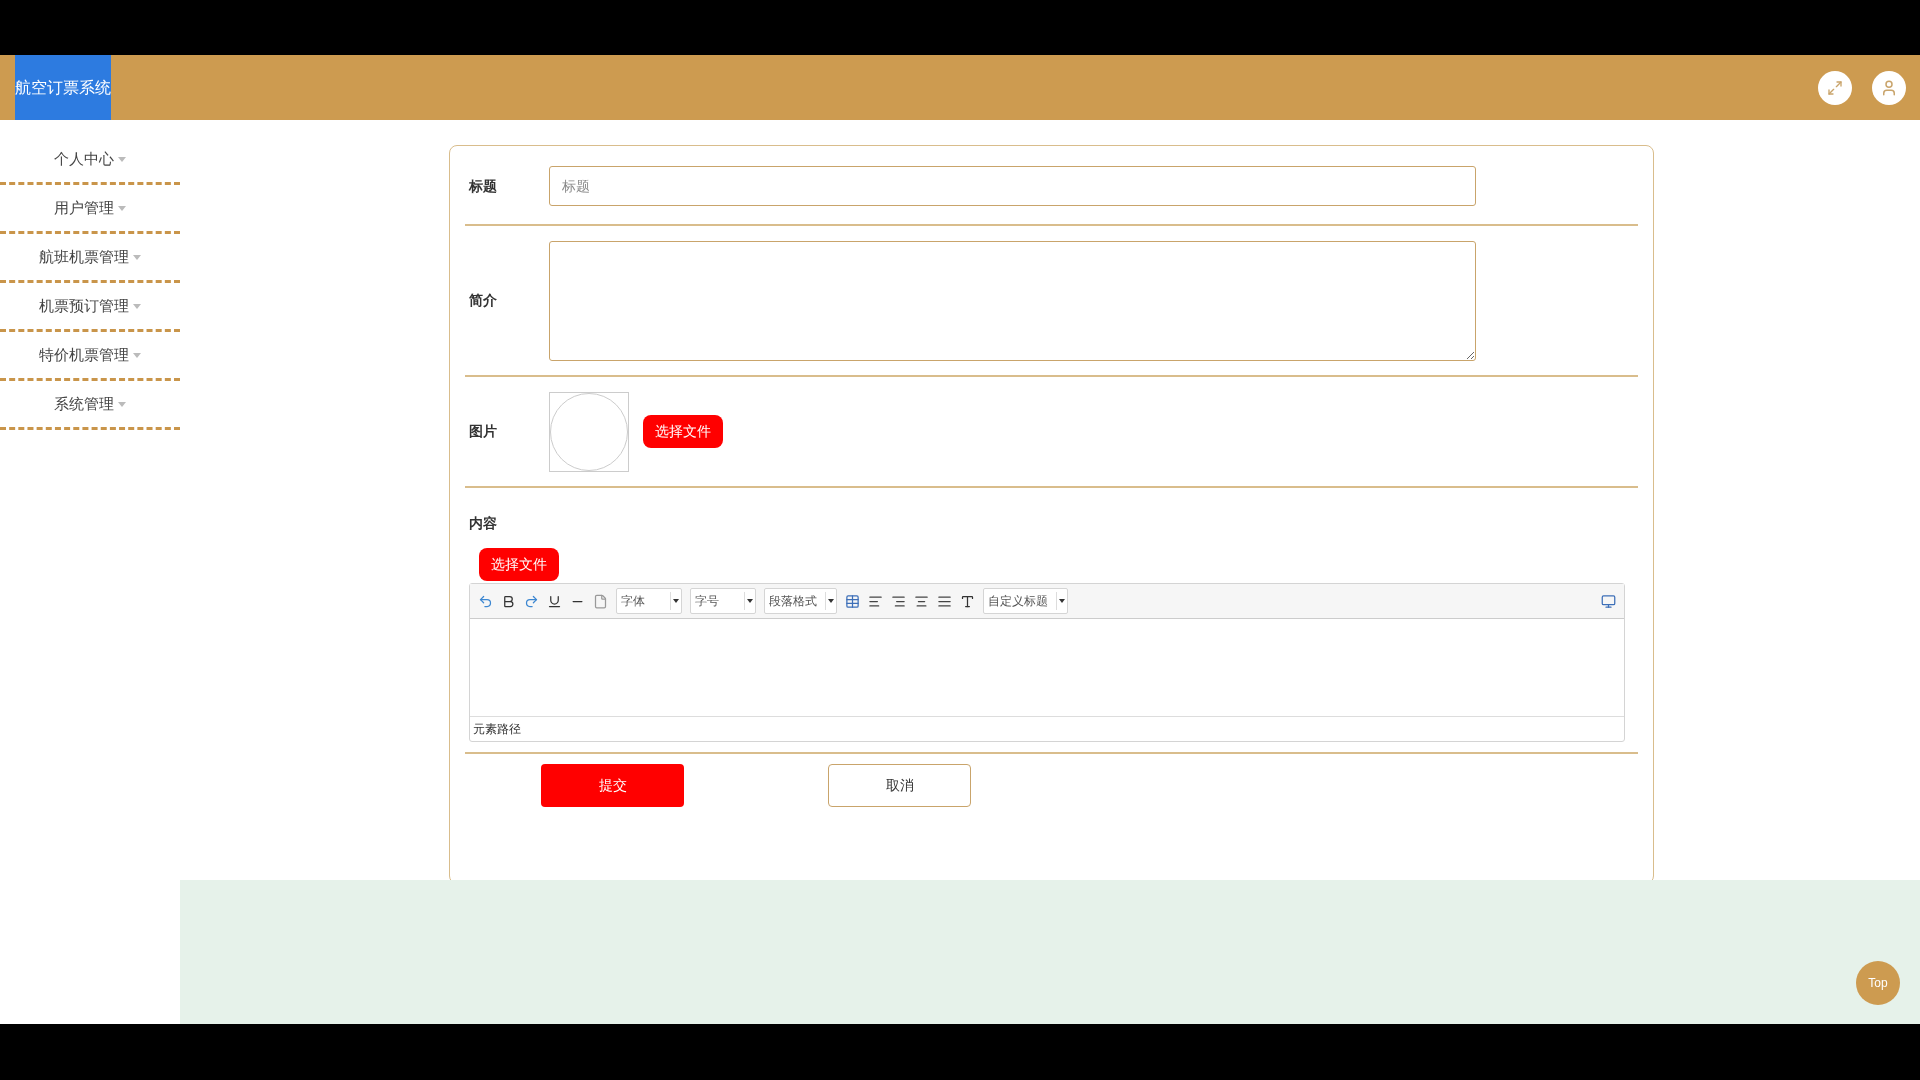 Image resolution: width=1920 pixels, height=1080 pixels. Describe the element at coordinates (612, 785) in the screenshot. I see `submit-button: 提交` at that location.